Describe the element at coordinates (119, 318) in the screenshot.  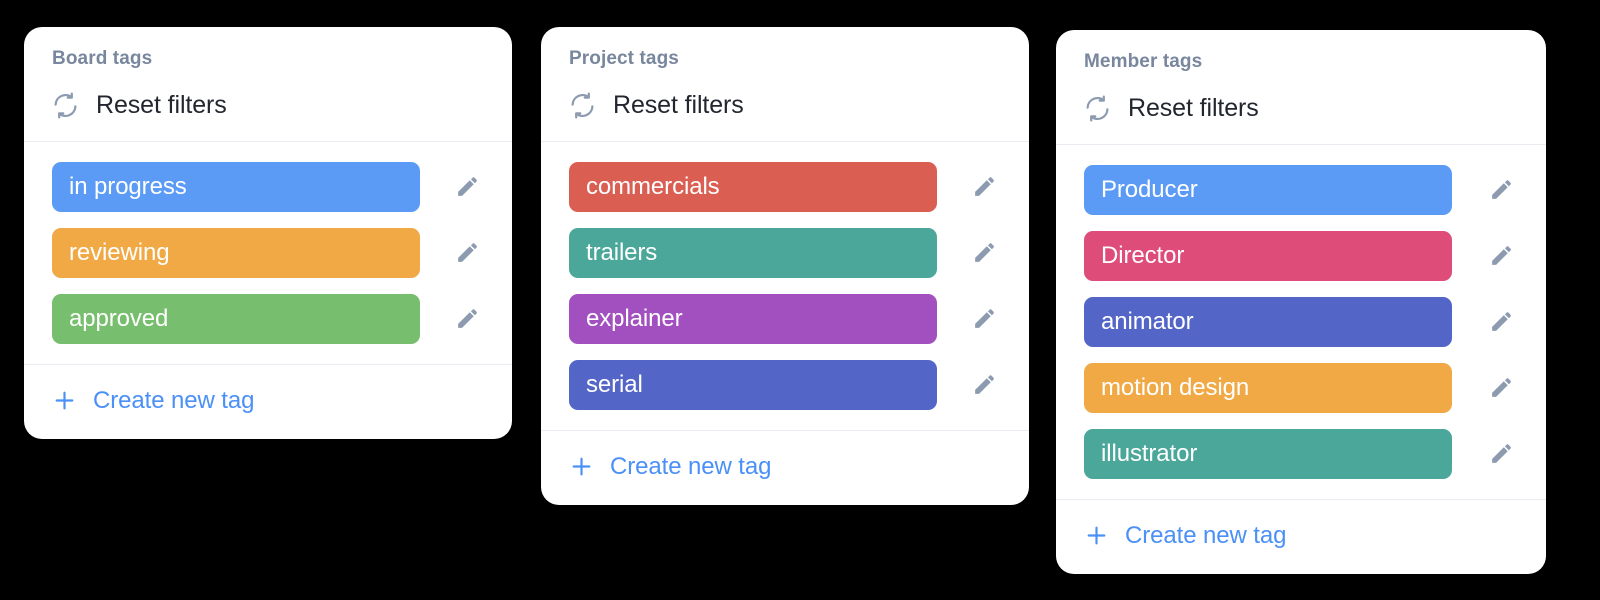
I see `tag-label: approved` at that location.